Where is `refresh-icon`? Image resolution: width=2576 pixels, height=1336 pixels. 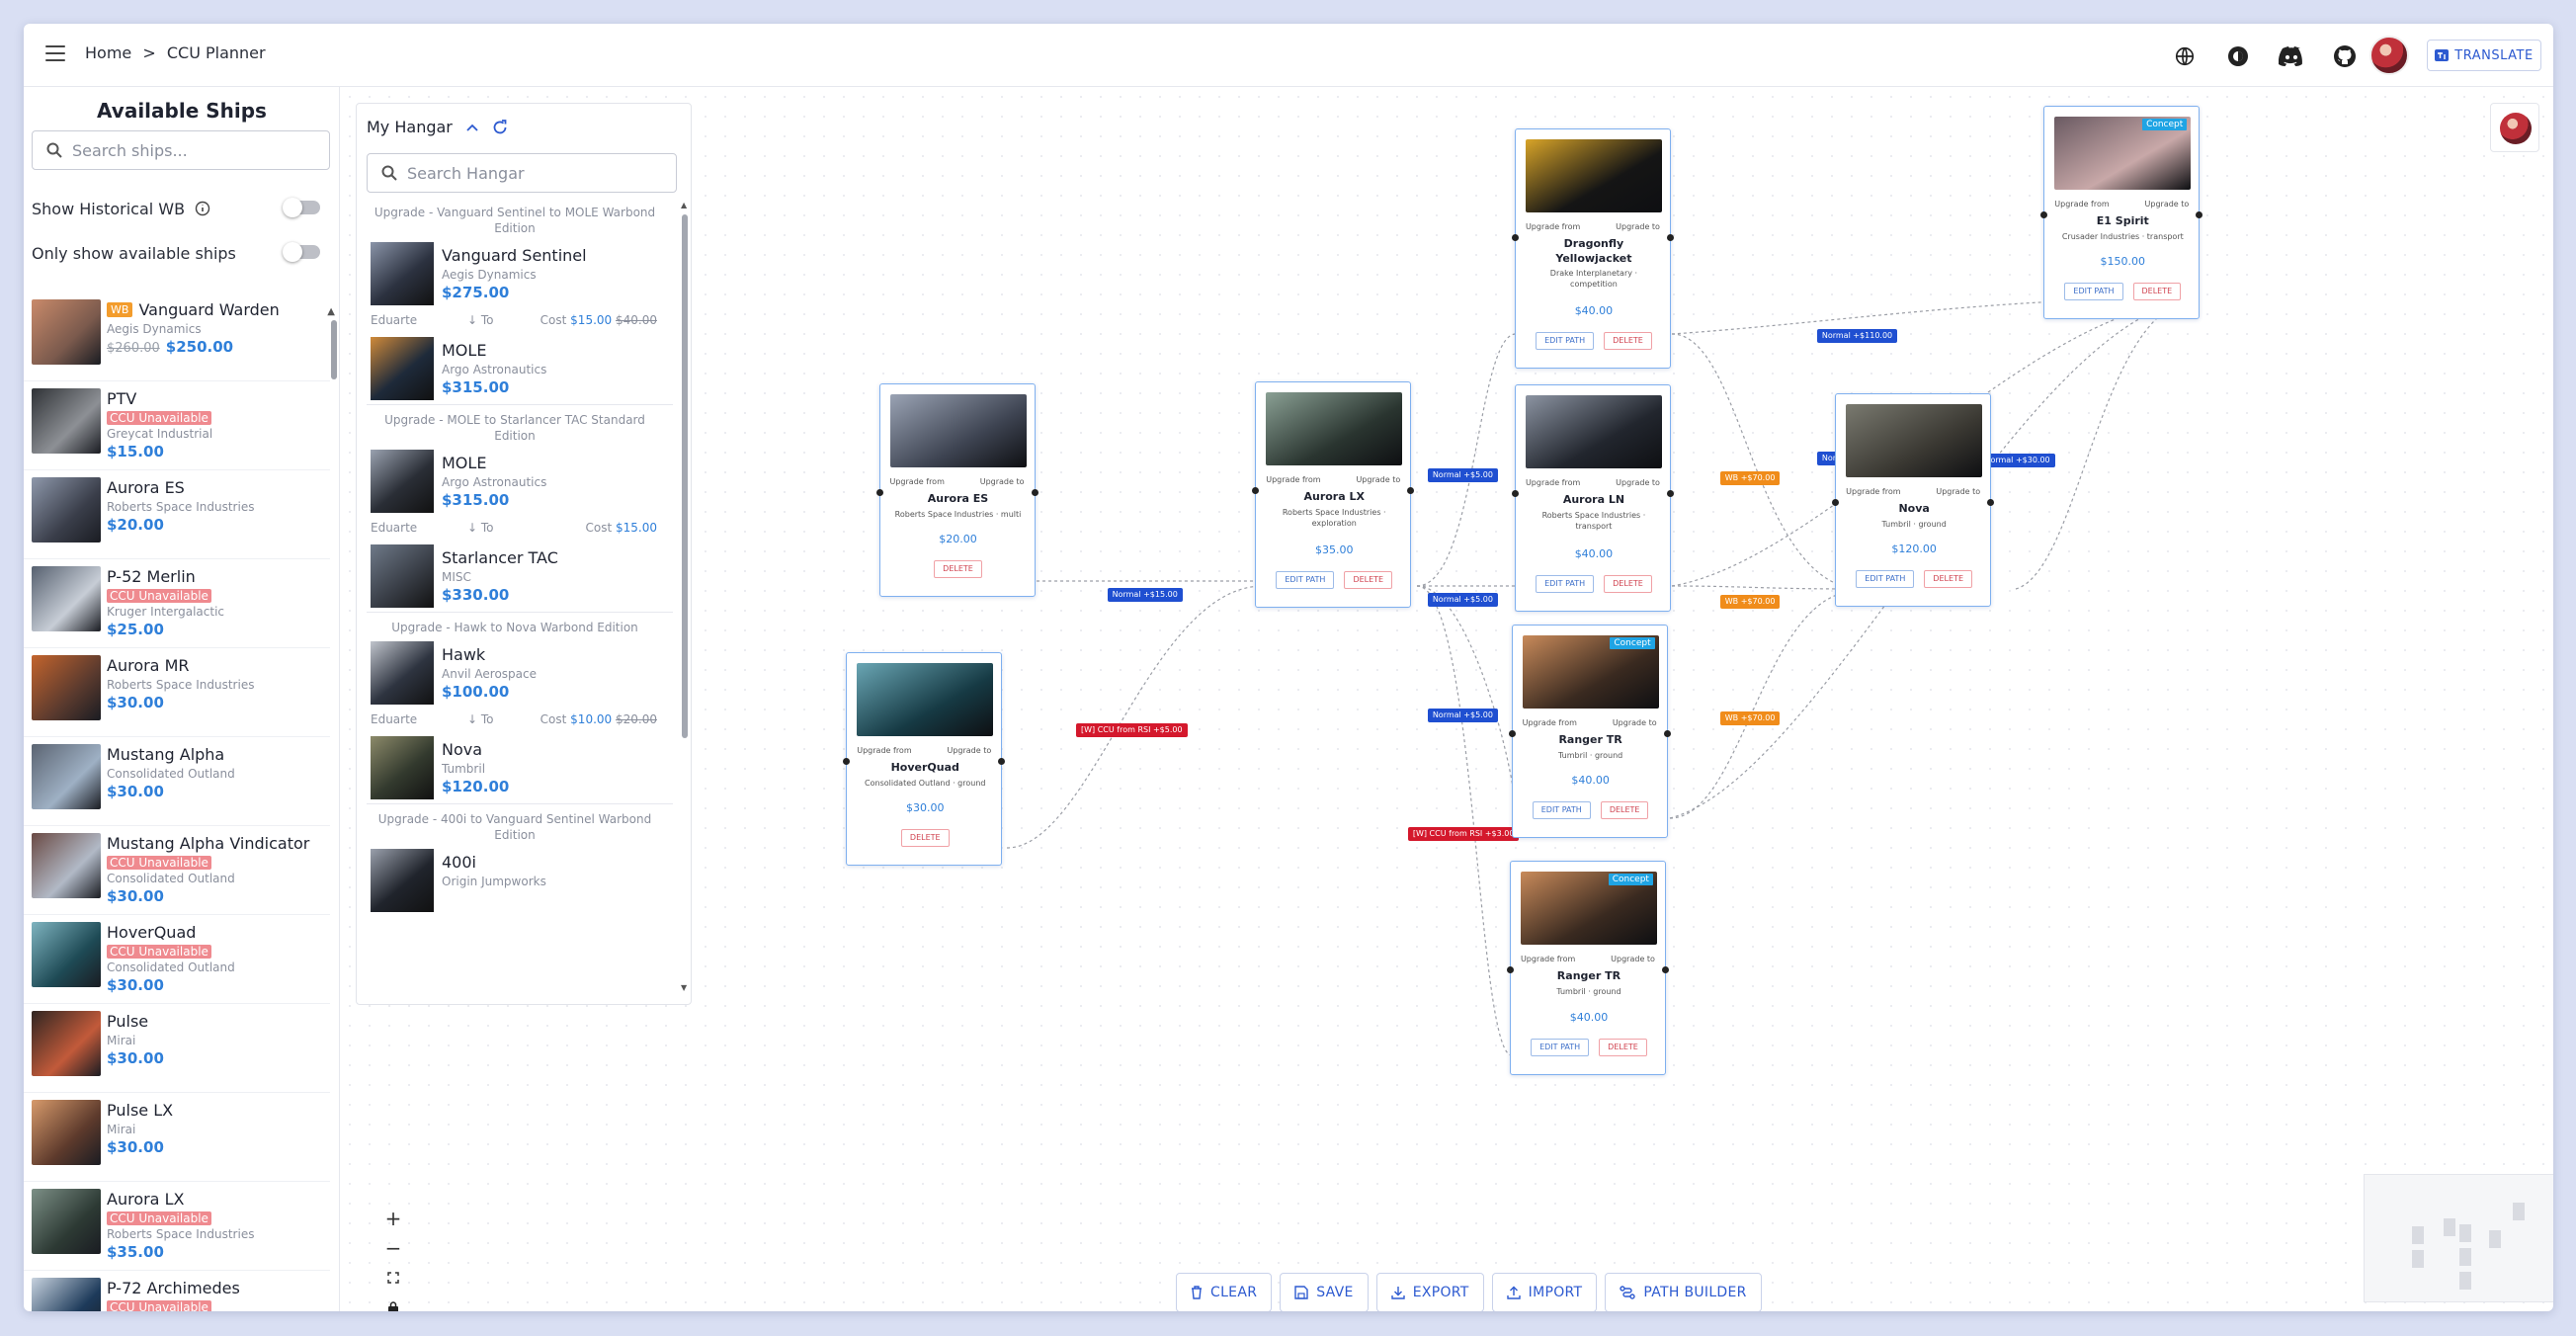 refresh-icon is located at coordinates (500, 127).